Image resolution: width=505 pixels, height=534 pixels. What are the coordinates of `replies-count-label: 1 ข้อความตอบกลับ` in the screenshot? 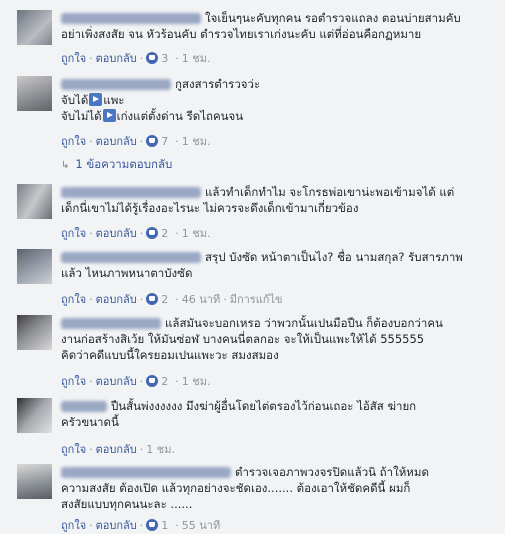 It's located at (123, 164).